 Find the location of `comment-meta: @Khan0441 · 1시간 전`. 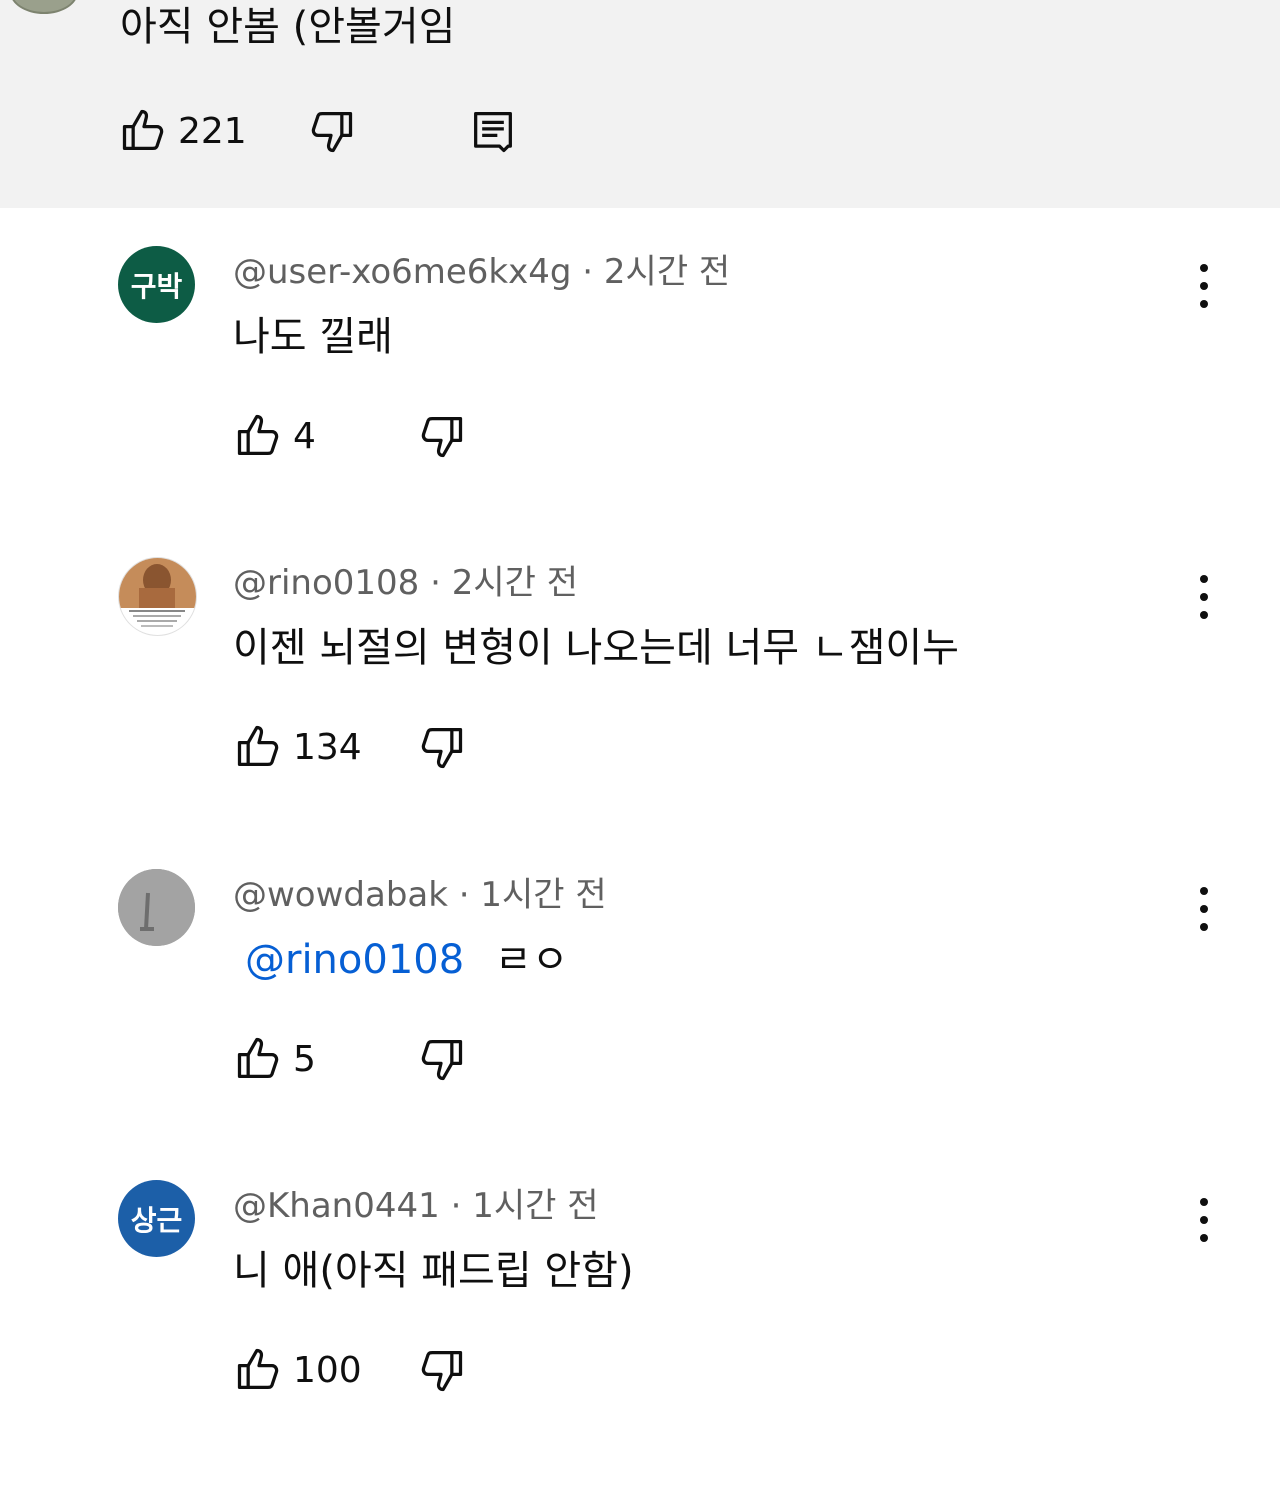

comment-meta: @Khan0441 · 1시간 전 is located at coordinates (415, 1206).